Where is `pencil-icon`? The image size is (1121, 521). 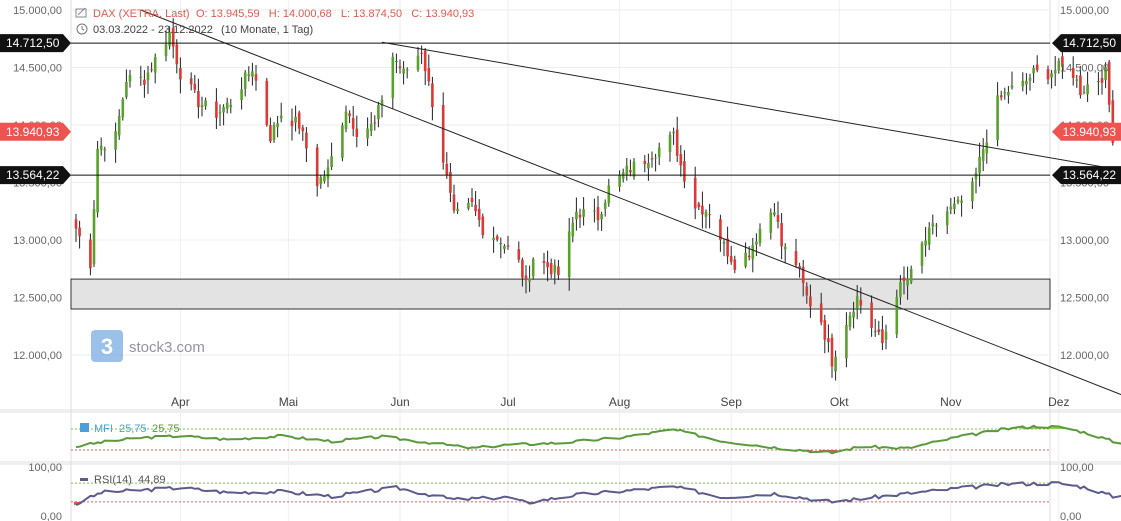 pencil-icon is located at coordinates (81, 12).